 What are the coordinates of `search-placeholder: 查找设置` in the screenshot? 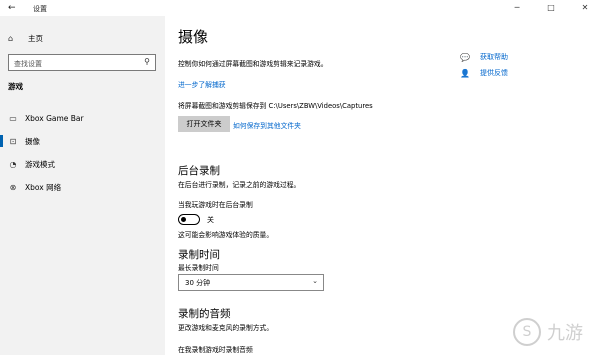 It's located at (28, 64).